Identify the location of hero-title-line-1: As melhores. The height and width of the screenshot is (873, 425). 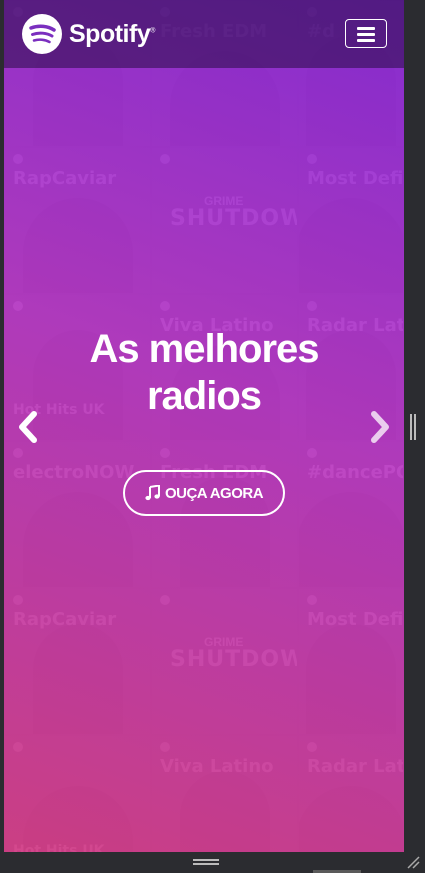
(204, 349).